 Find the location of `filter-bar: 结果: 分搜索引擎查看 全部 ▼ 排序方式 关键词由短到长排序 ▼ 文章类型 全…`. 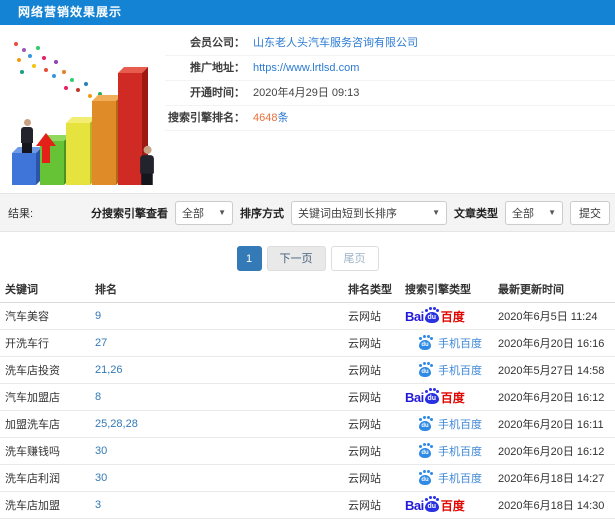

filter-bar: 结果: 分搜索引擎查看 全部 ▼ 排序方式 关键词由短到长排序 ▼ 文章类型 全… is located at coordinates (307, 212).